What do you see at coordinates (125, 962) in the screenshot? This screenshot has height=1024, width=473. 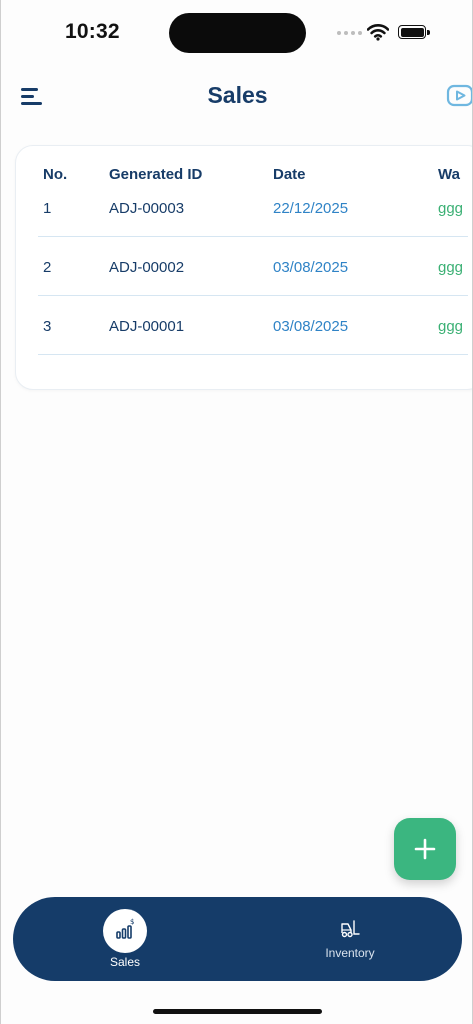 I see `nav-label-sales: Sales` at bounding box center [125, 962].